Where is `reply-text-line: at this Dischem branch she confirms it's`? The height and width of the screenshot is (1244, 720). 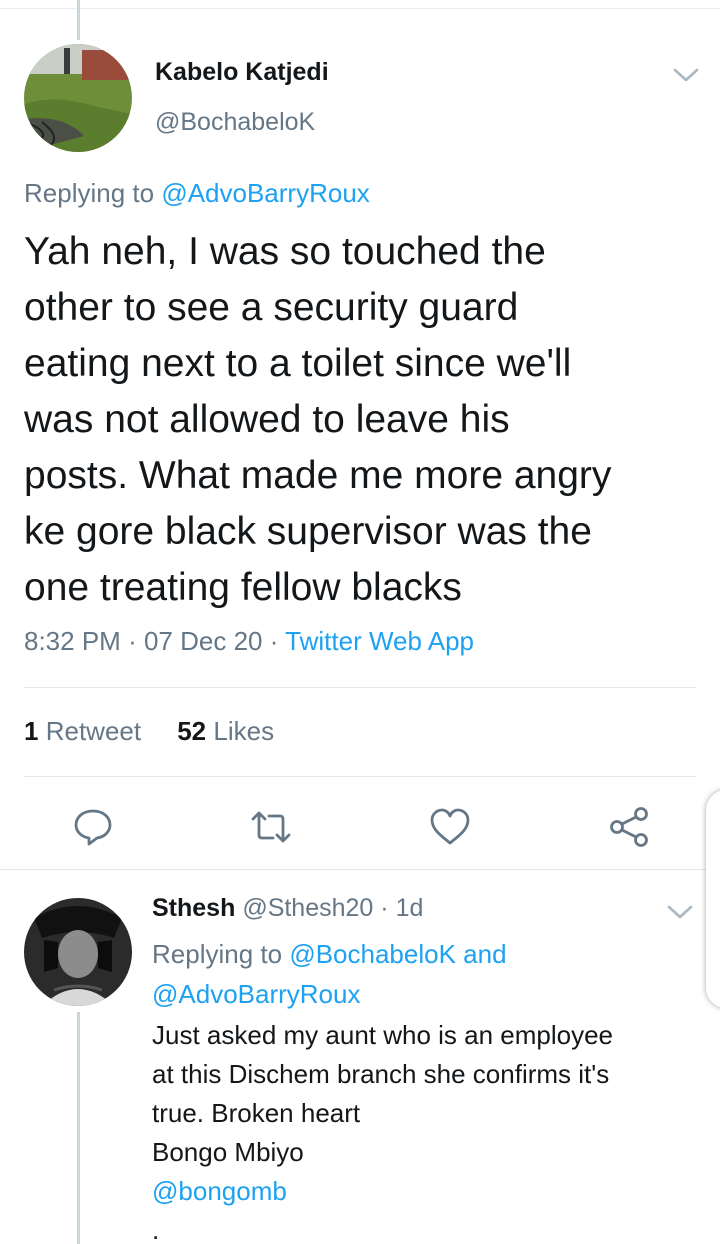
reply-text-line: at this Dischem branch she confirms it's is located at coordinates (381, 1074).